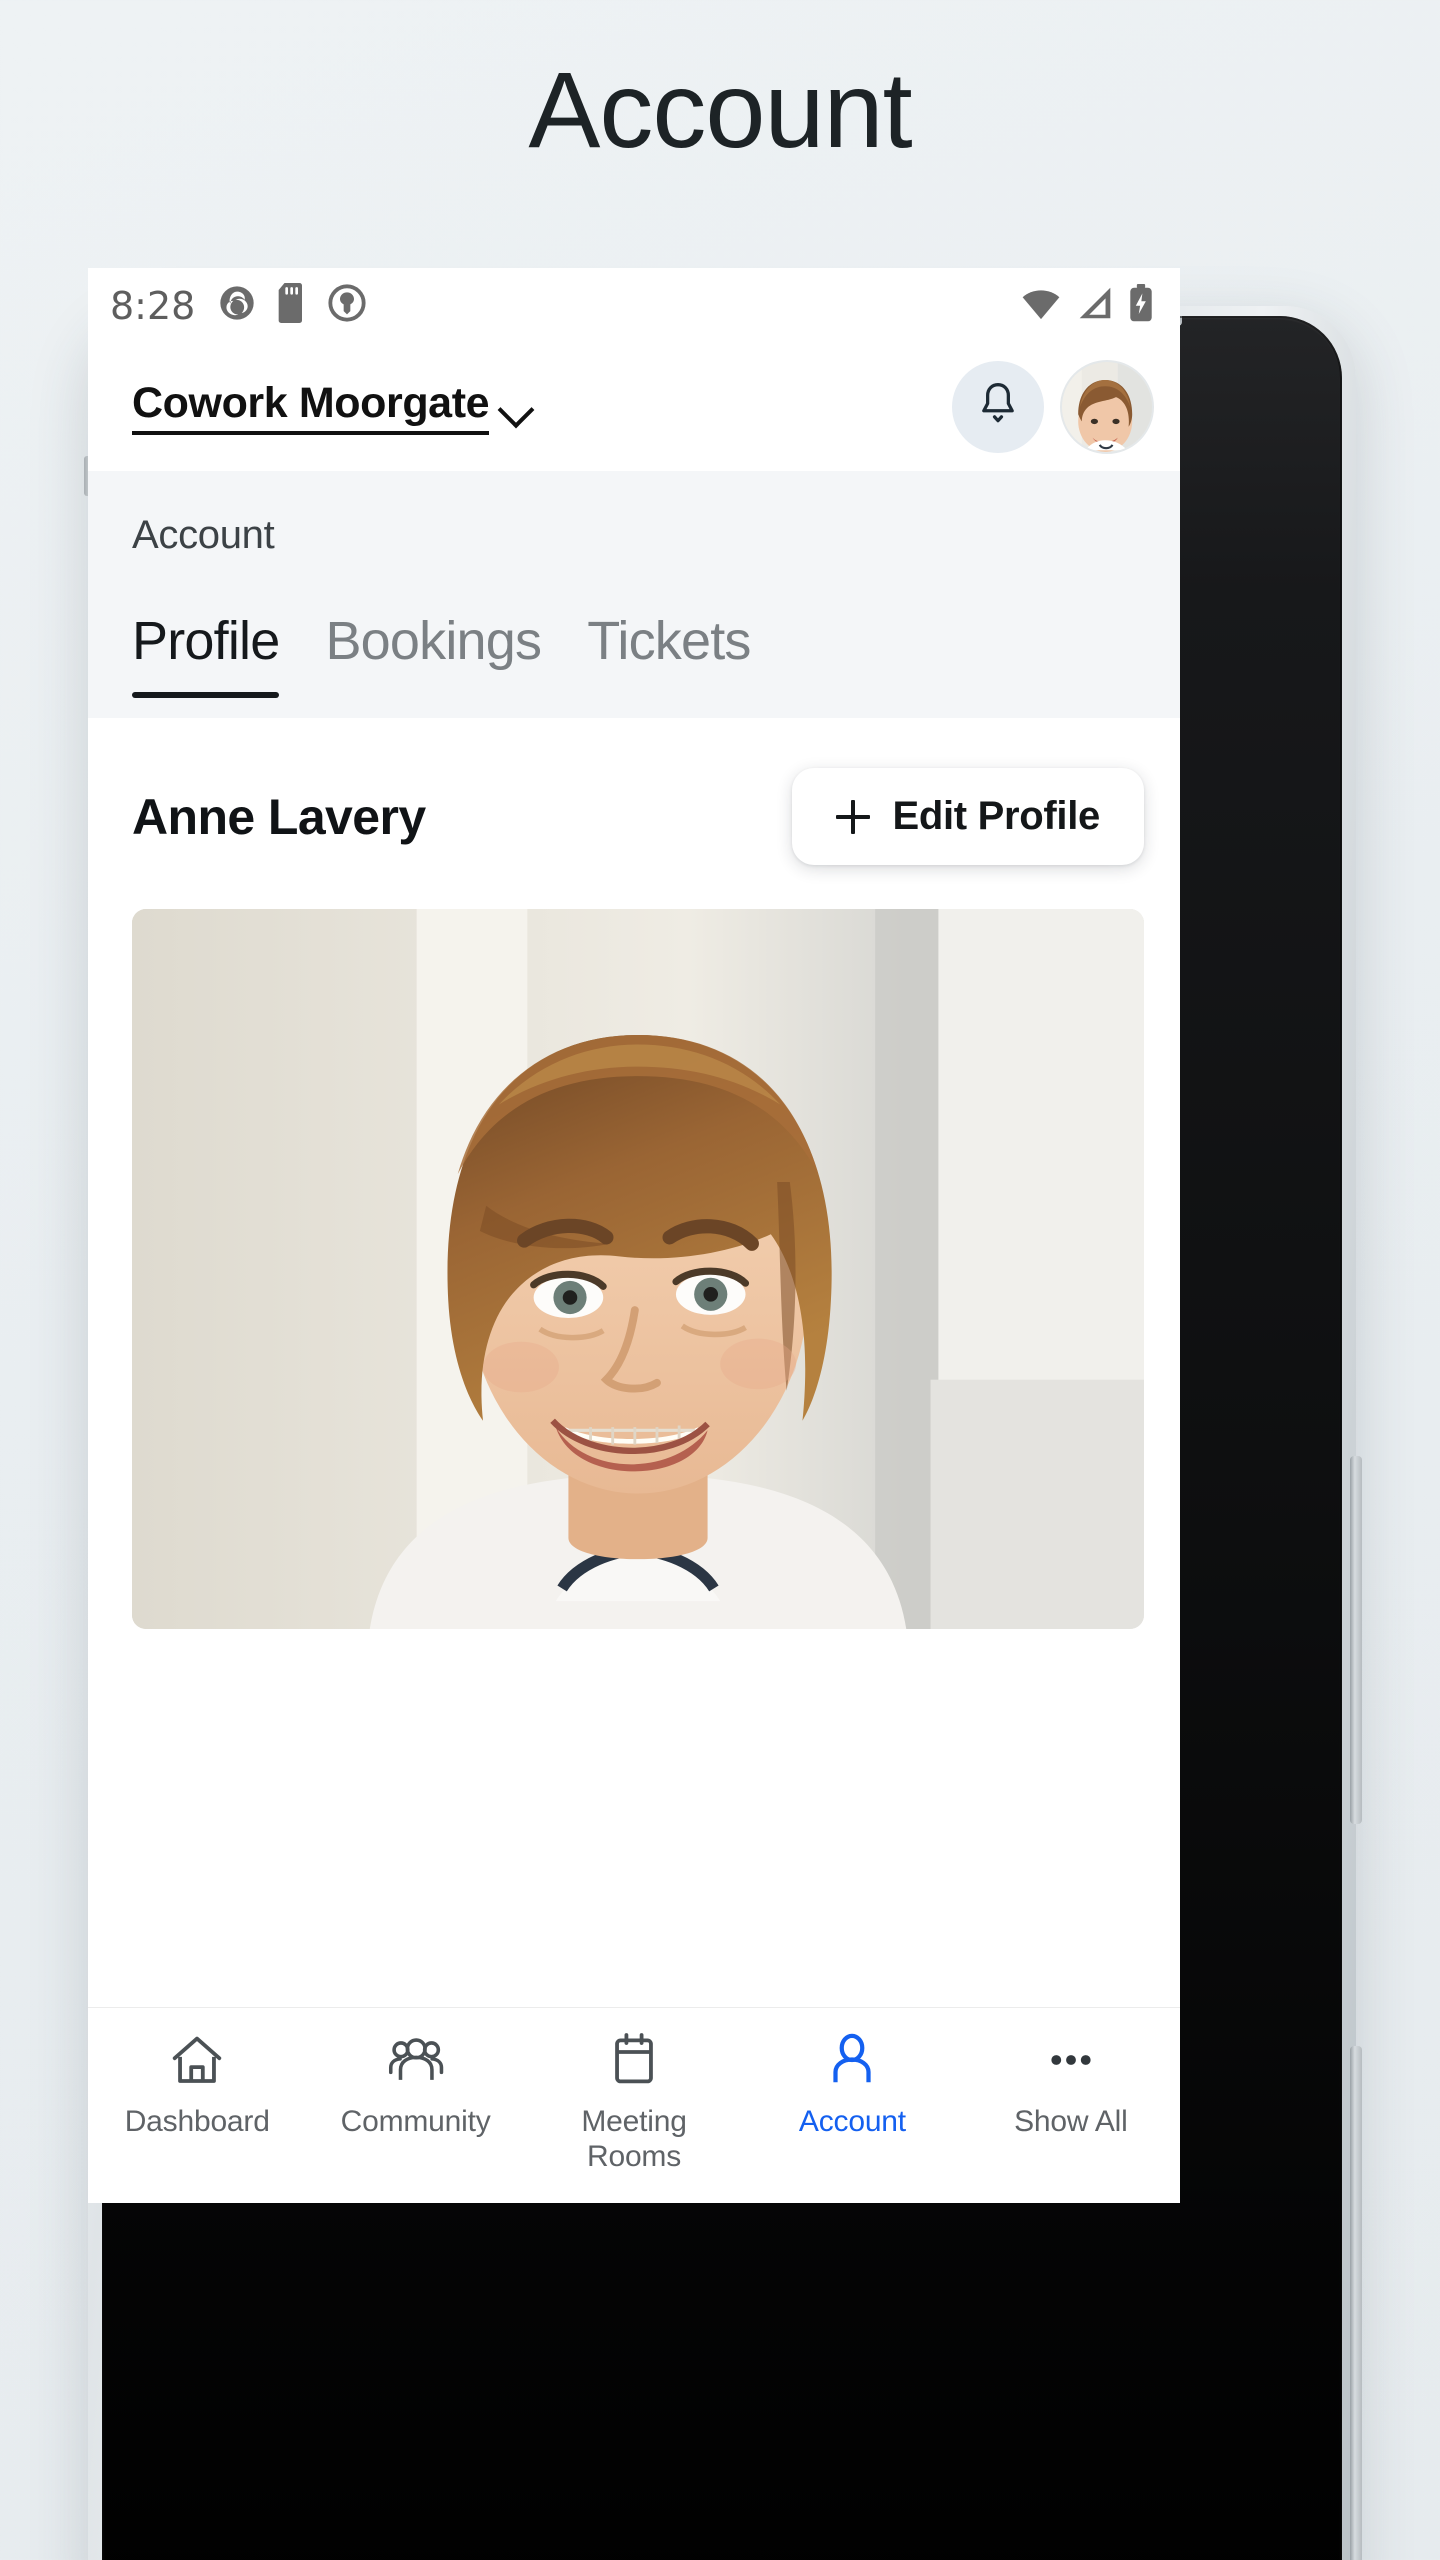 Image resolution: width=1440 pixels, height=2560 pixels. Describe the element at coordinates (852, 2121) in the screenshot. I see `nav-account-label: Account` at that location.